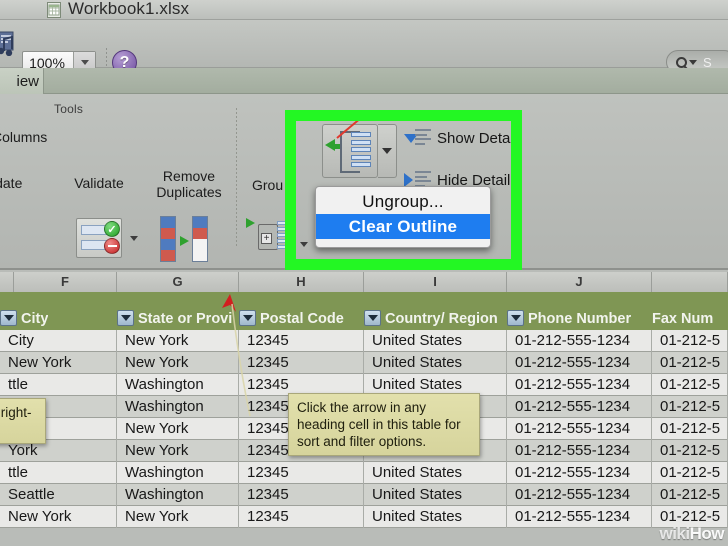  Describe the element at coordinates (250, 223) in the screenshot. I see `arrow-right-icon` at that location.